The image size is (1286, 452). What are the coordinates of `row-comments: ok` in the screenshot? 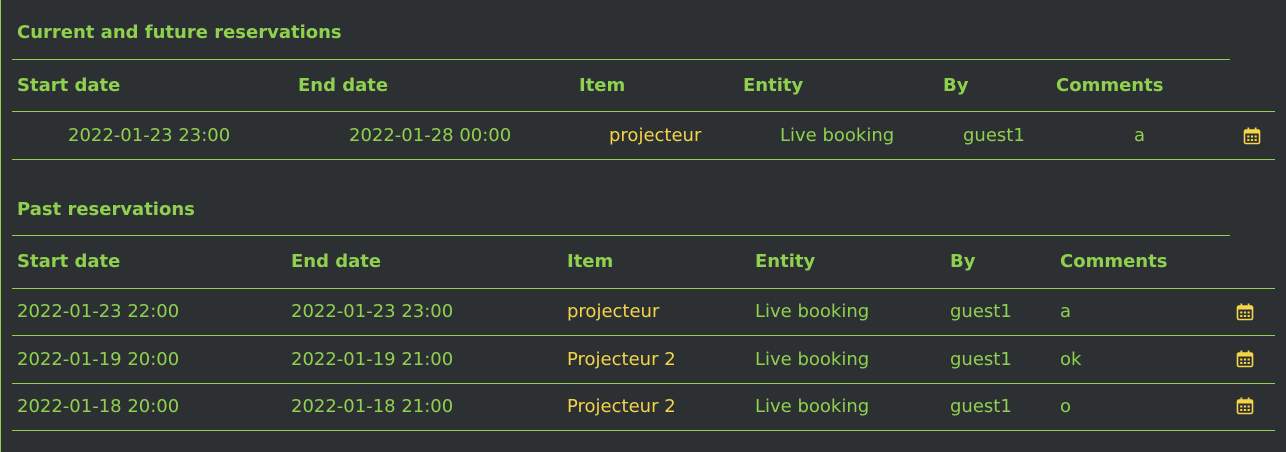 It's located at (1071, 359).